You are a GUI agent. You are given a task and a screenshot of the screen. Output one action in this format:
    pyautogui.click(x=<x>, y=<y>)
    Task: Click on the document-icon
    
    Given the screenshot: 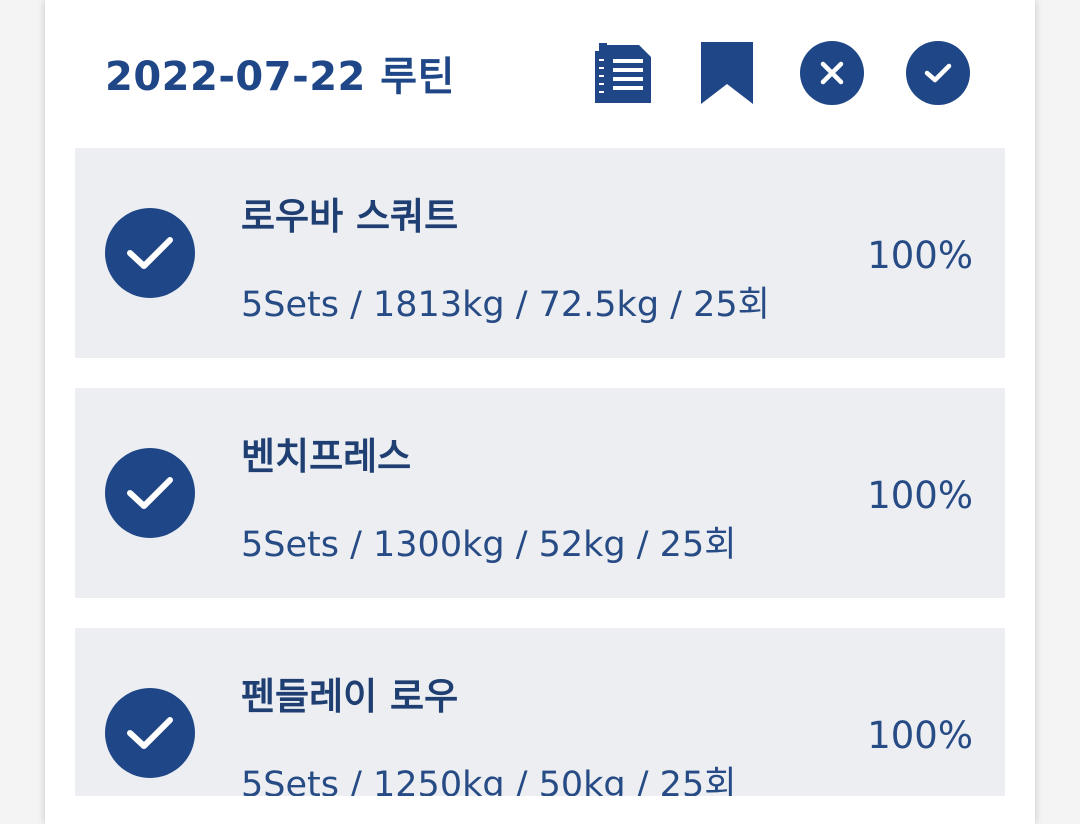 What is the action you would take?
    pyautogui.click(x=623, y=73)
    